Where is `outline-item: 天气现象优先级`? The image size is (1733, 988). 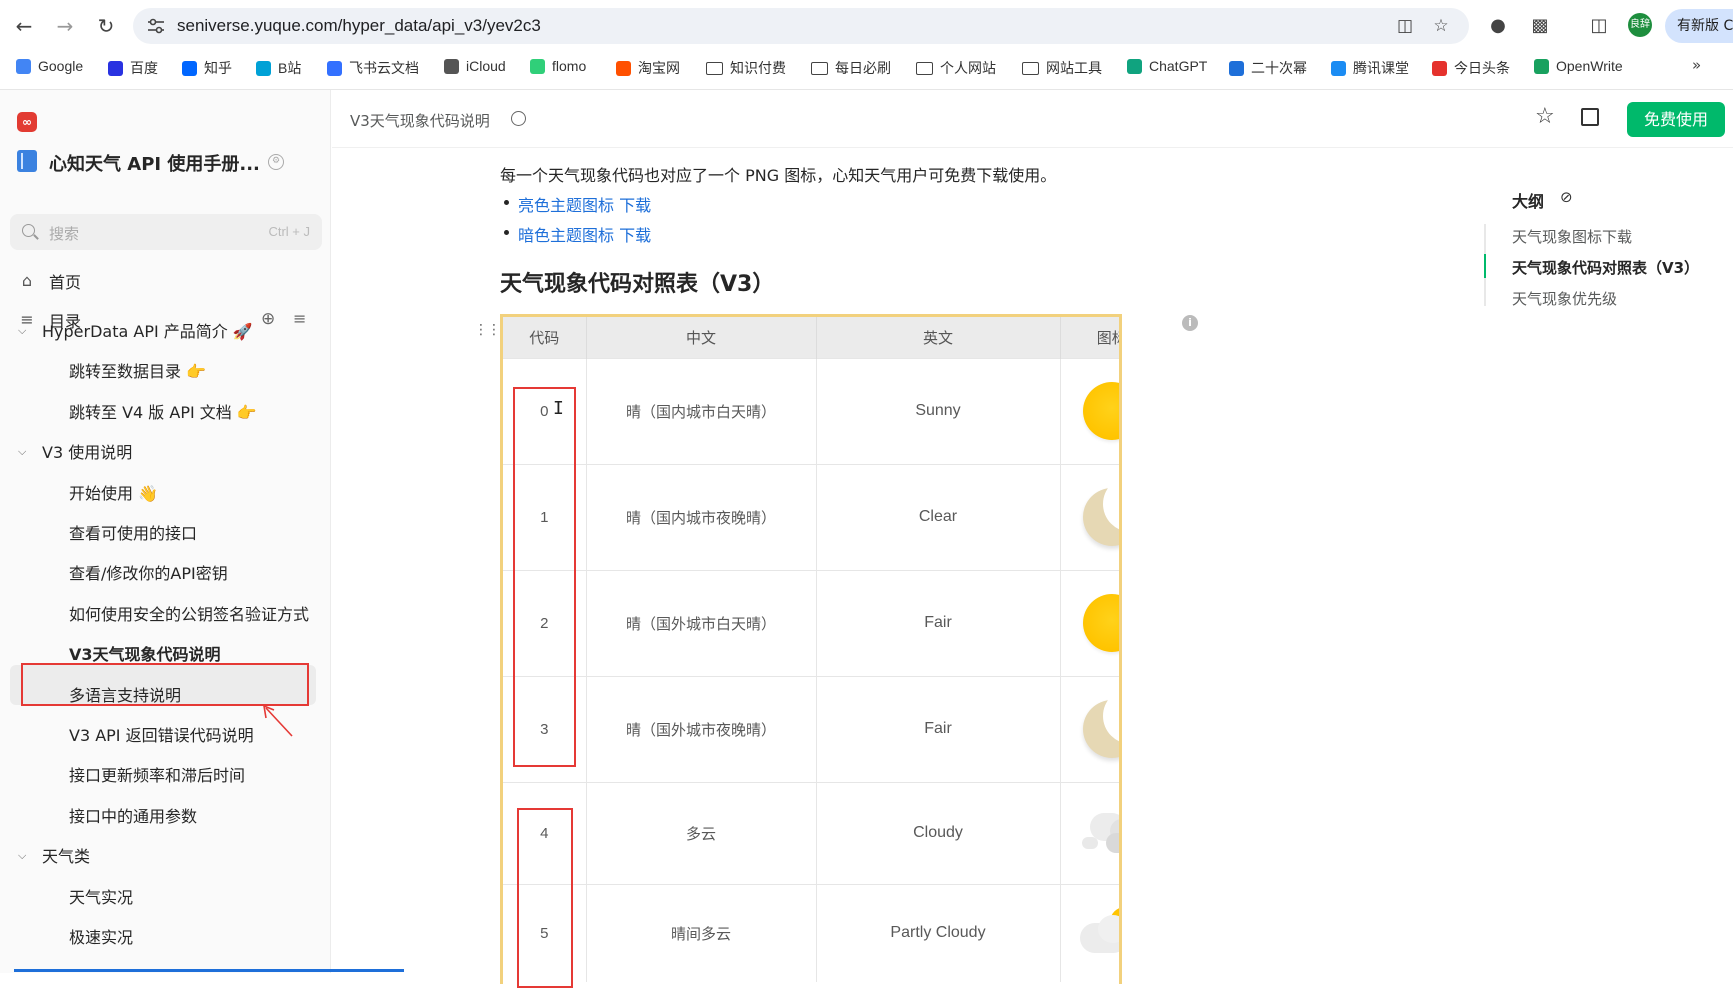 outline-item: 天气现象优先级 is located at coordinates (1564, 298).